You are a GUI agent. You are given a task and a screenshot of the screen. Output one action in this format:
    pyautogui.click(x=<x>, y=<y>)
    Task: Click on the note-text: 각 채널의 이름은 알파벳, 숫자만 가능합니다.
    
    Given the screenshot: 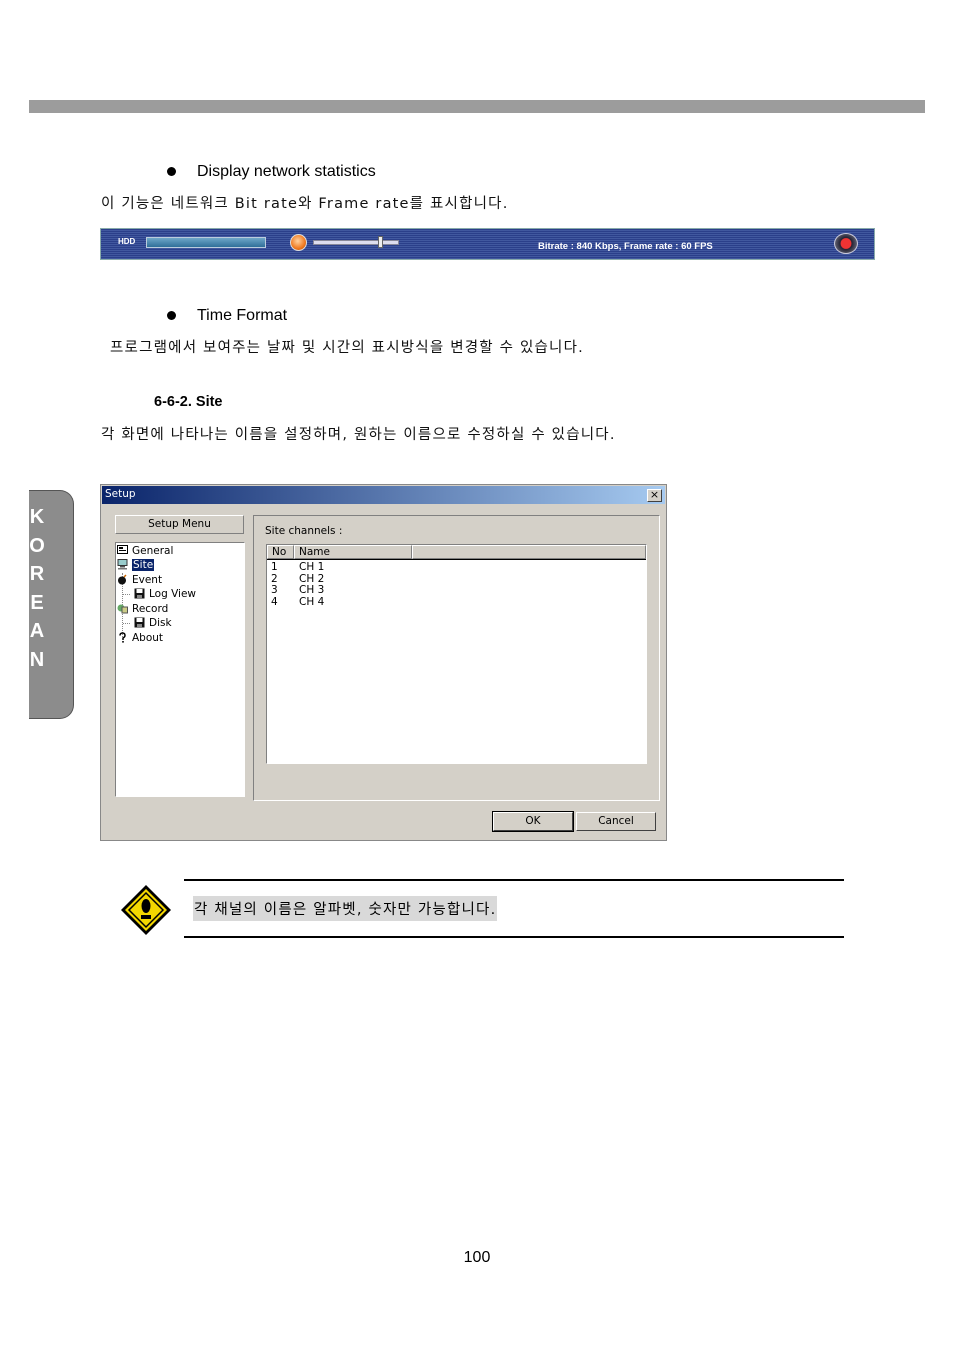 What is the action you would take?
    pyautogui.click(x=345, y=908)
    